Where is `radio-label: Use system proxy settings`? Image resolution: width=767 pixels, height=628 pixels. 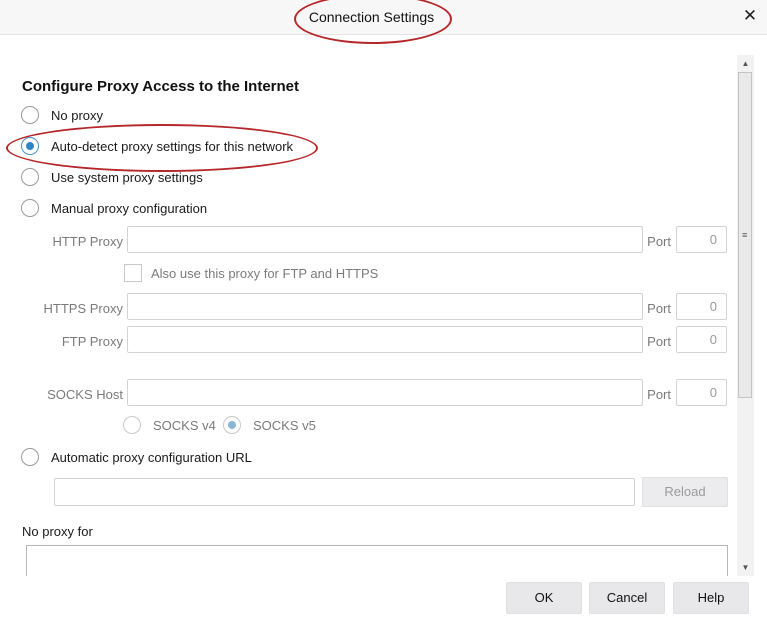 radio-label: Use system proxy settings is located at coordinates (127, 177).